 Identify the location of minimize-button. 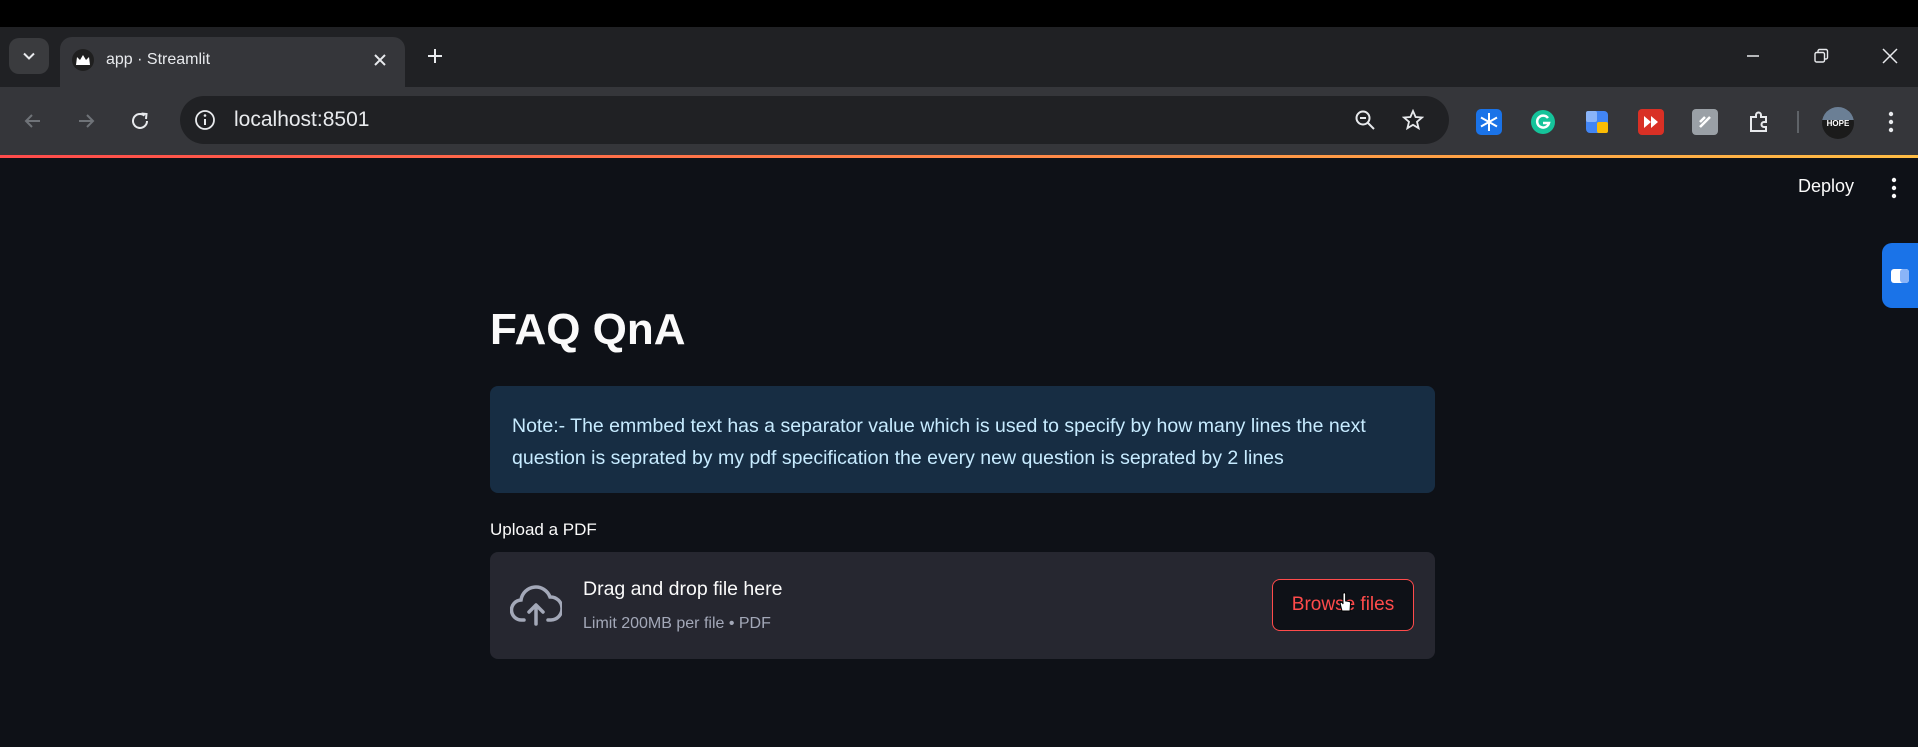
(1753, 56).